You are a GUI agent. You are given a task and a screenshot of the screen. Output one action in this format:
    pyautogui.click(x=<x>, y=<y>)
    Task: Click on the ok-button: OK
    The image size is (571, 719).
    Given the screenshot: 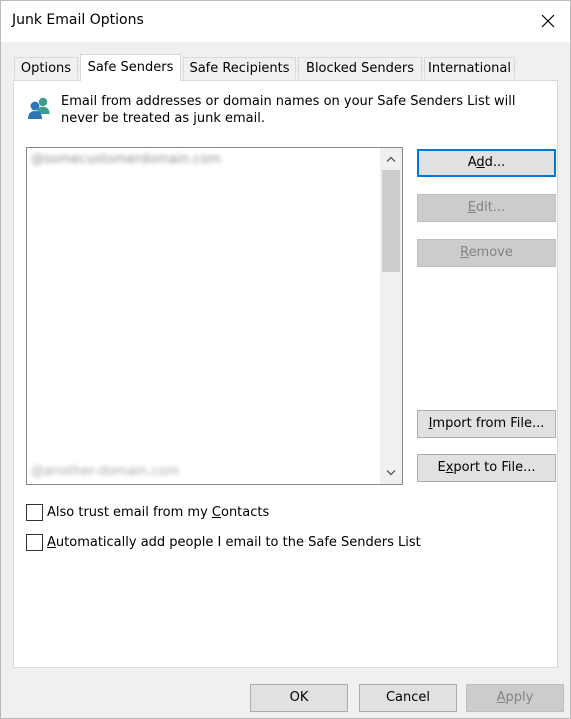 What is the action you would take?
    pyautogui.click(x=299, y=698)
    